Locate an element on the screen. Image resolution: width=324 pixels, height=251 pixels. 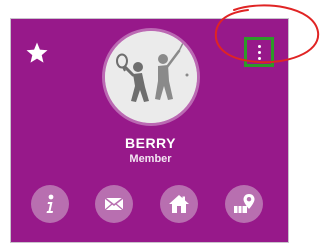
message-button is located at coordinates (114, 204).